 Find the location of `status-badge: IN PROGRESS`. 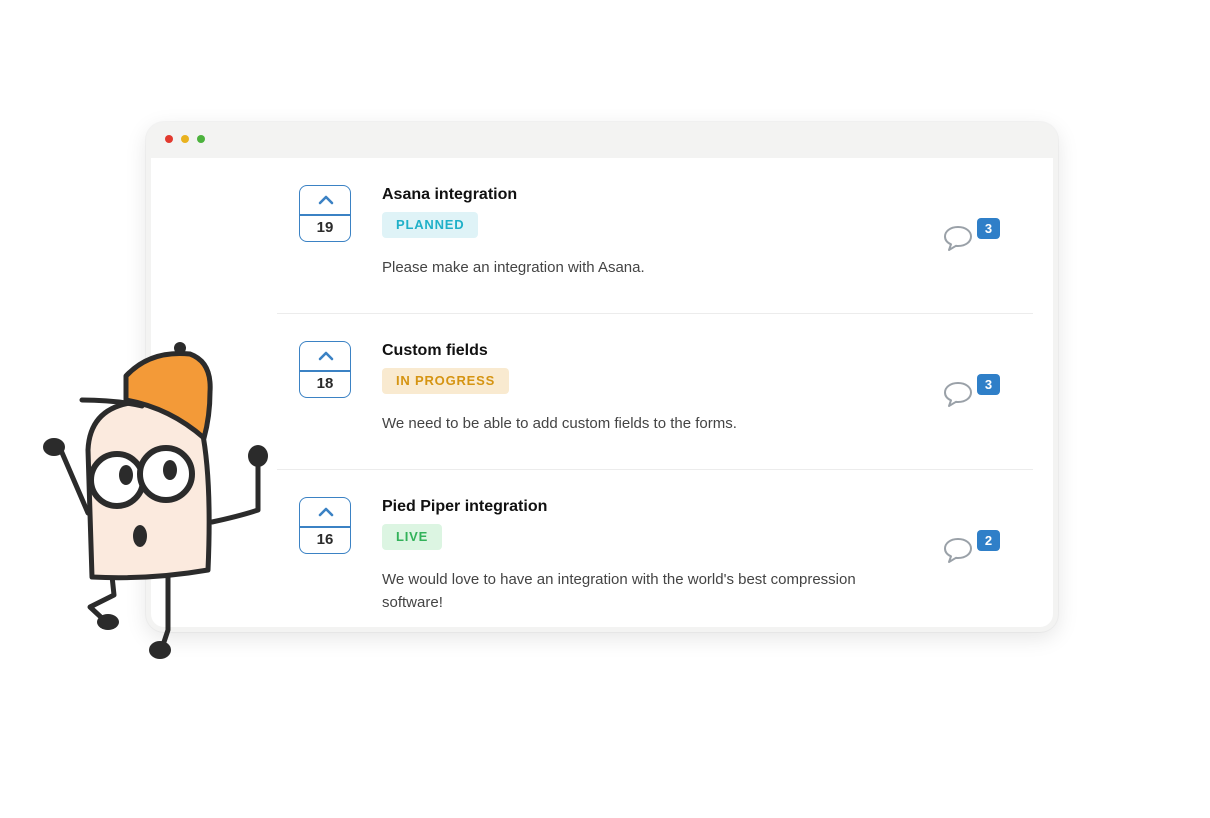

status-badge: IN PROGRESS is located at coordinates (446, 381).